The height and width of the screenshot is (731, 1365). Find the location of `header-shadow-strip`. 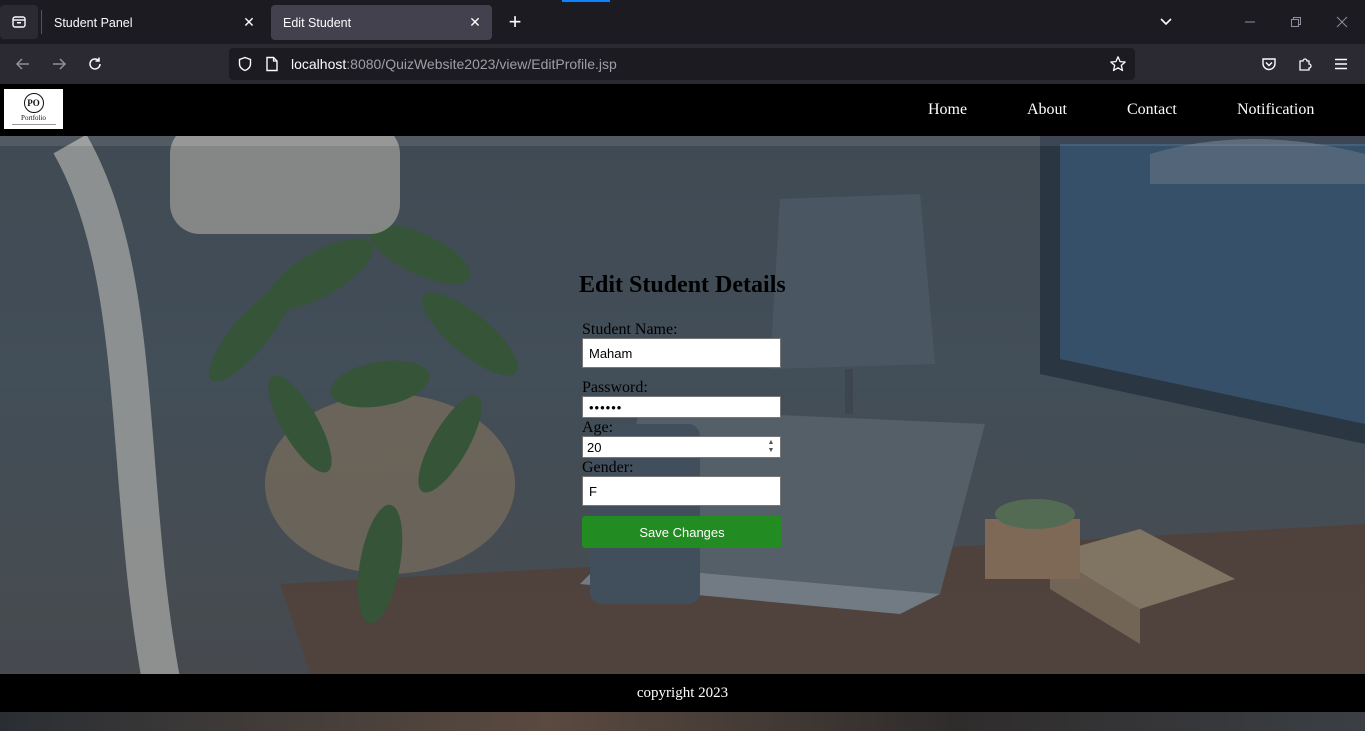

header-shadow-strip is located at coordinates (682, 141).